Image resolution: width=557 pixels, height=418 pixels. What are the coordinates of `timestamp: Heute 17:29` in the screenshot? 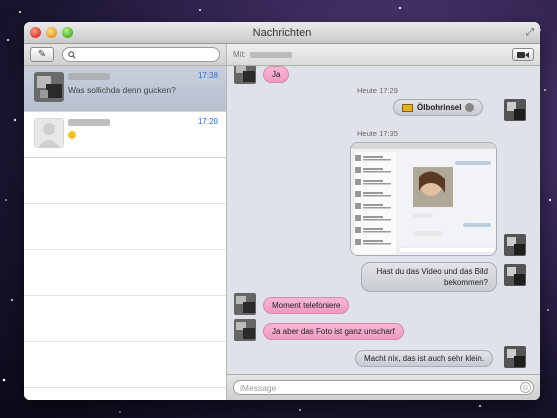 It's located at (377, 90).